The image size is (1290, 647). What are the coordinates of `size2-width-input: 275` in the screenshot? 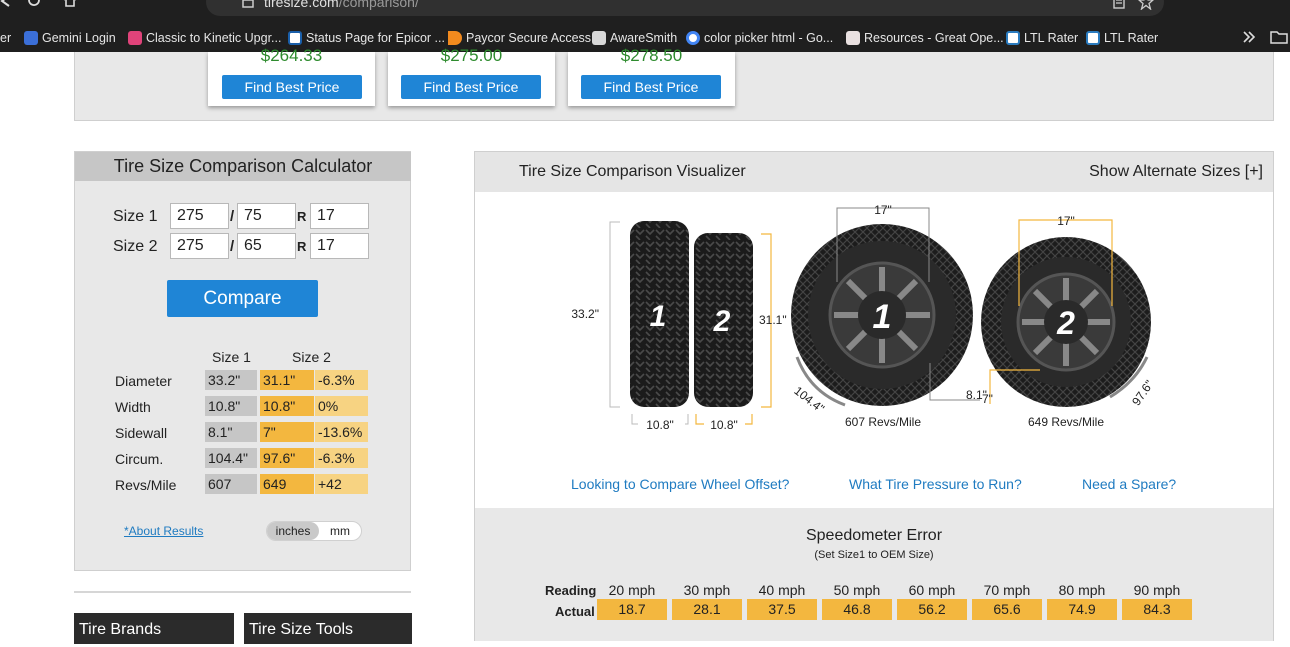 It's located at (199, 246).